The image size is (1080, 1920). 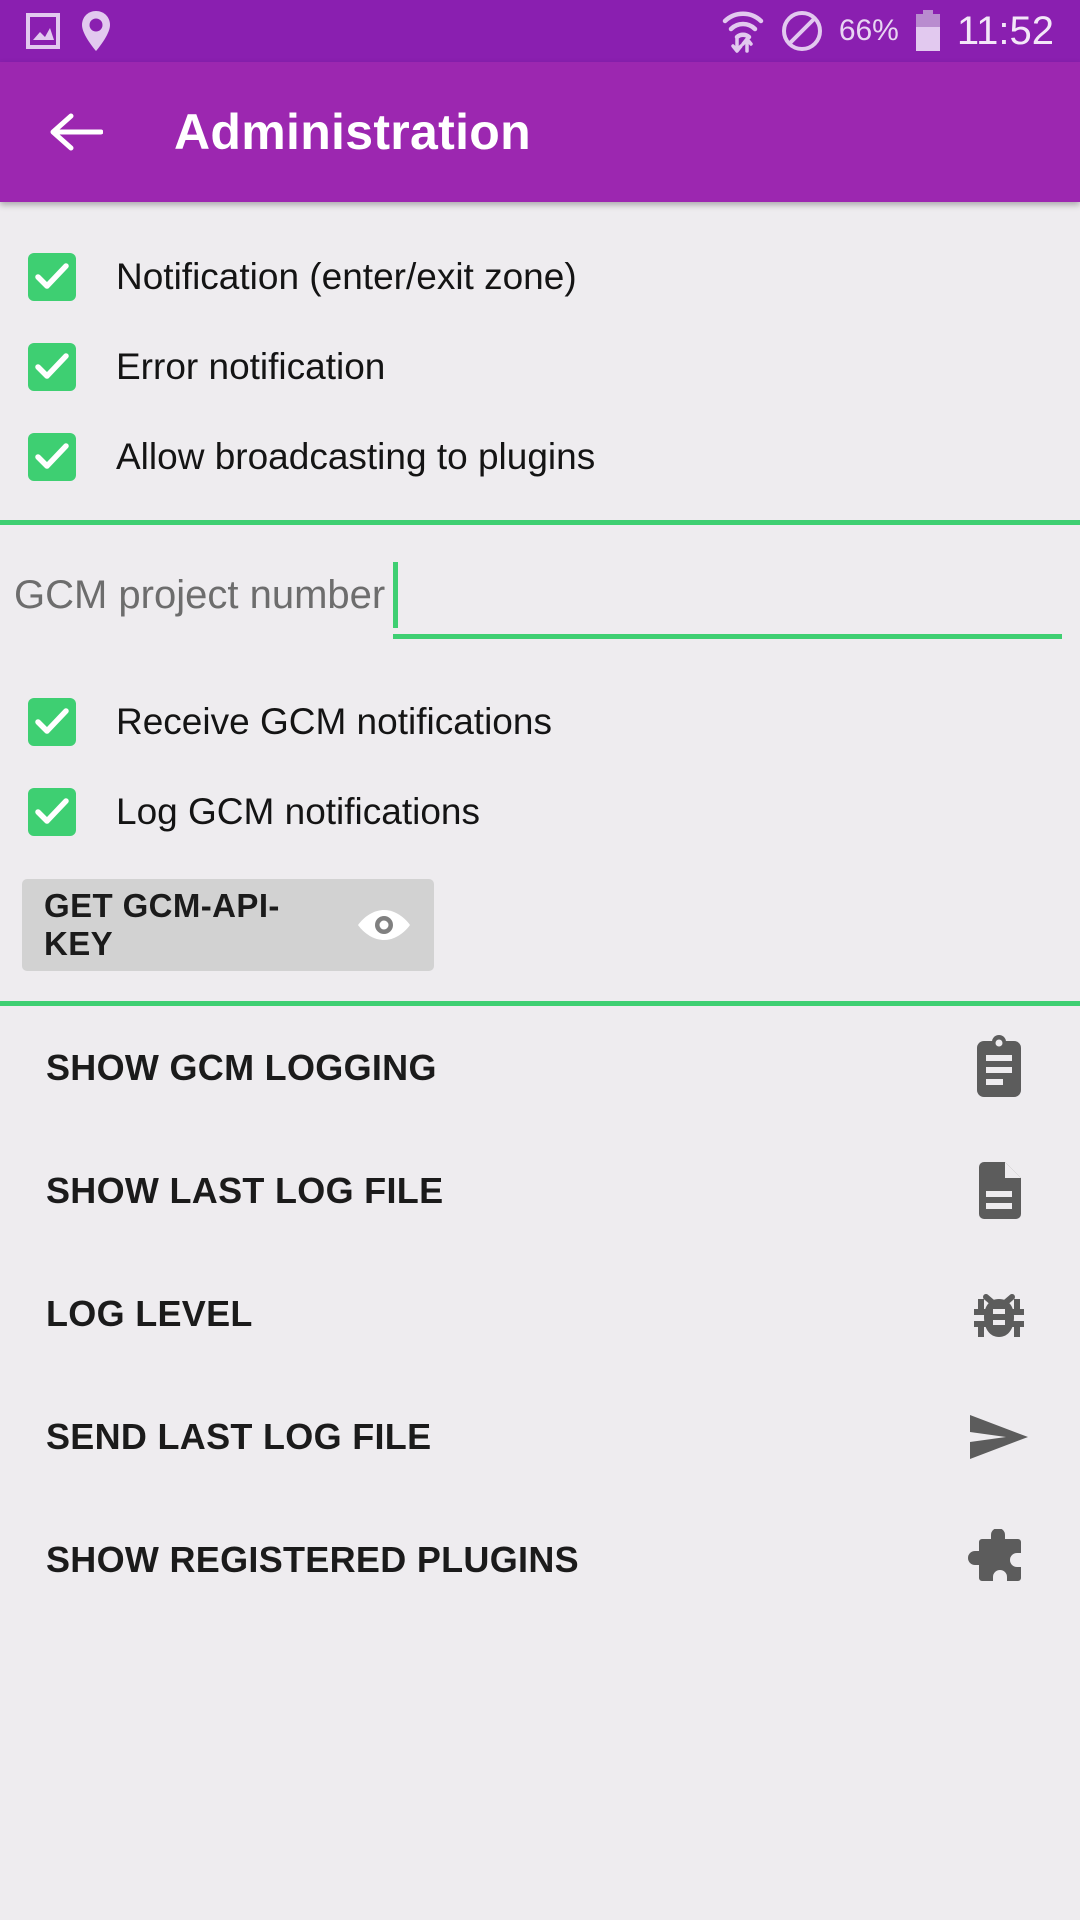 What do you see at coordinates (352, 132) in the screenshot?
I see `page-title: Administration` at bounding box center [352, 132].